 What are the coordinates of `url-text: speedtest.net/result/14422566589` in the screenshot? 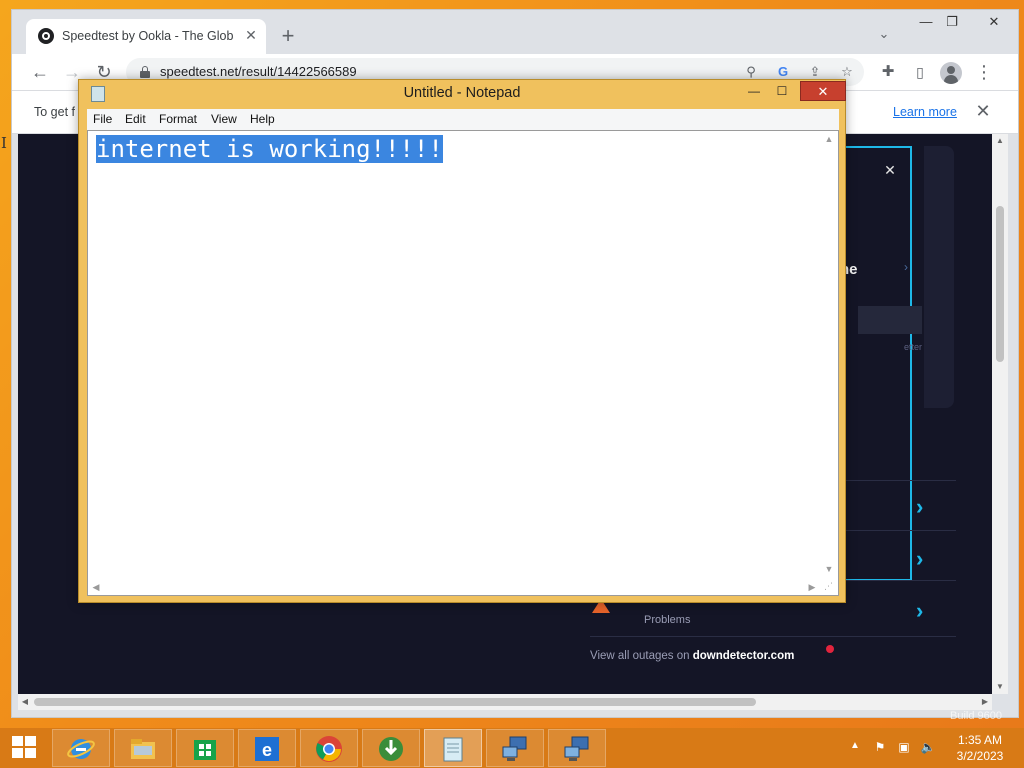 It's located at (258, 71).